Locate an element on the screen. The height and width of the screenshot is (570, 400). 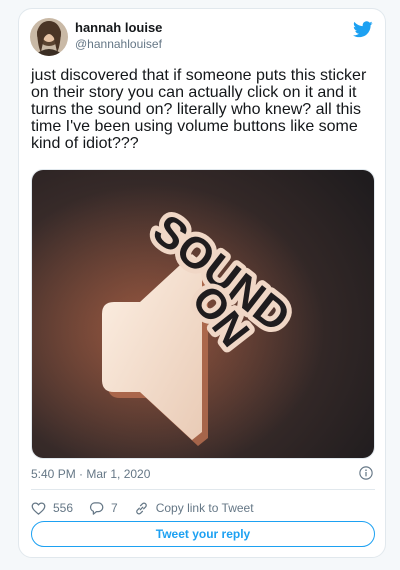
author-name: hannah louise is located at coordinates (118, 27).